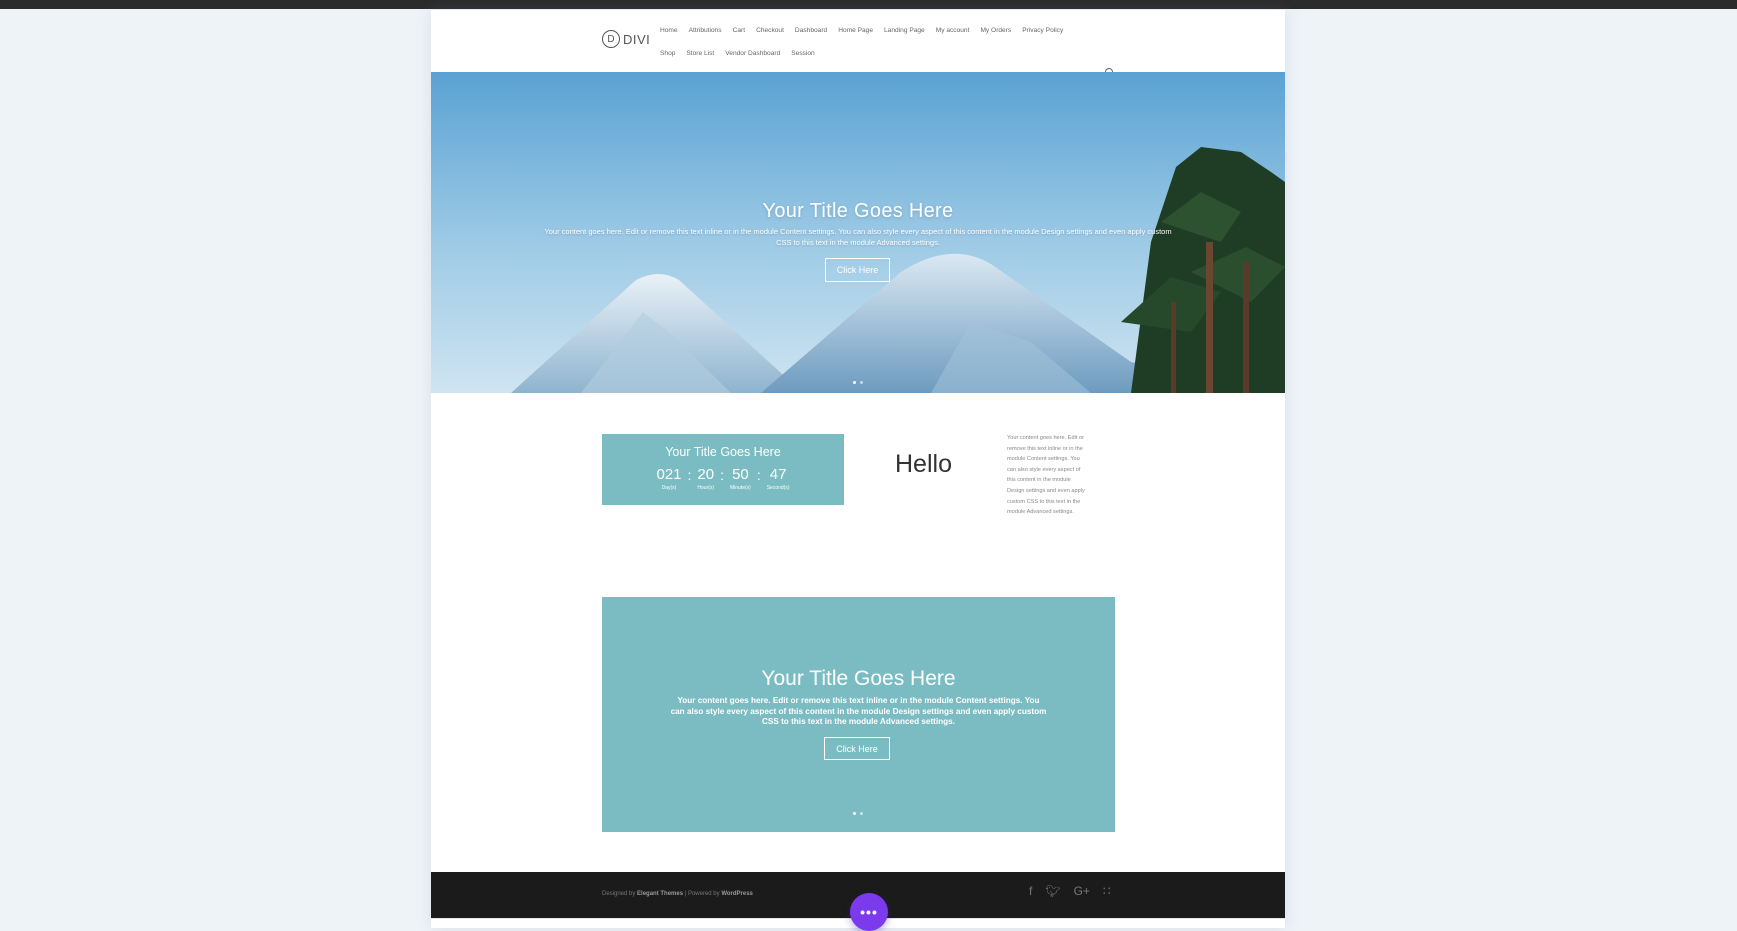 The height and width of the screenshot is (931, 1737). Describe the element at coordinates (778, 474) in the screenshot. I see `countdown-seconds-value: 47` at that location.